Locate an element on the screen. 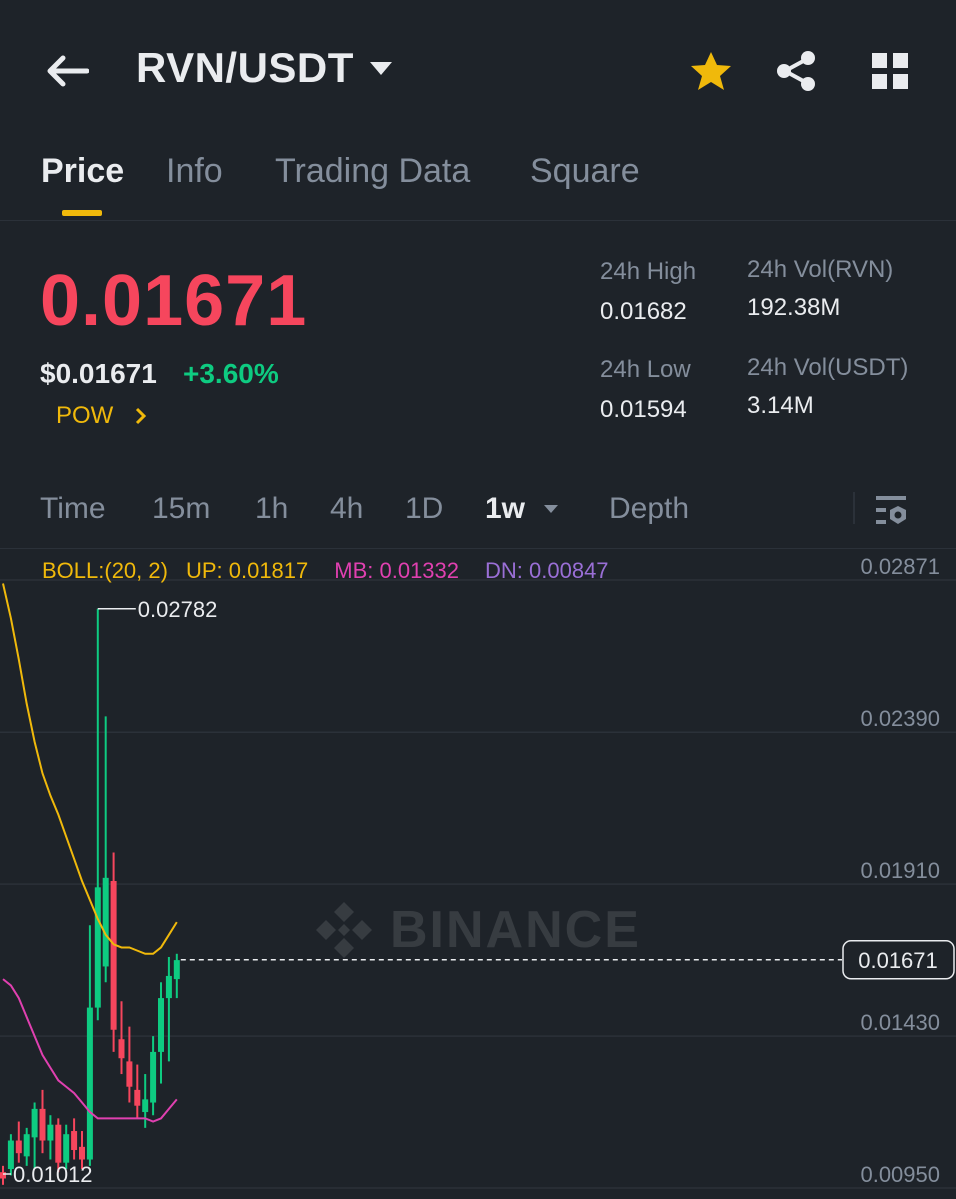  chart-settings-icon is located at coordinates (891, 510).